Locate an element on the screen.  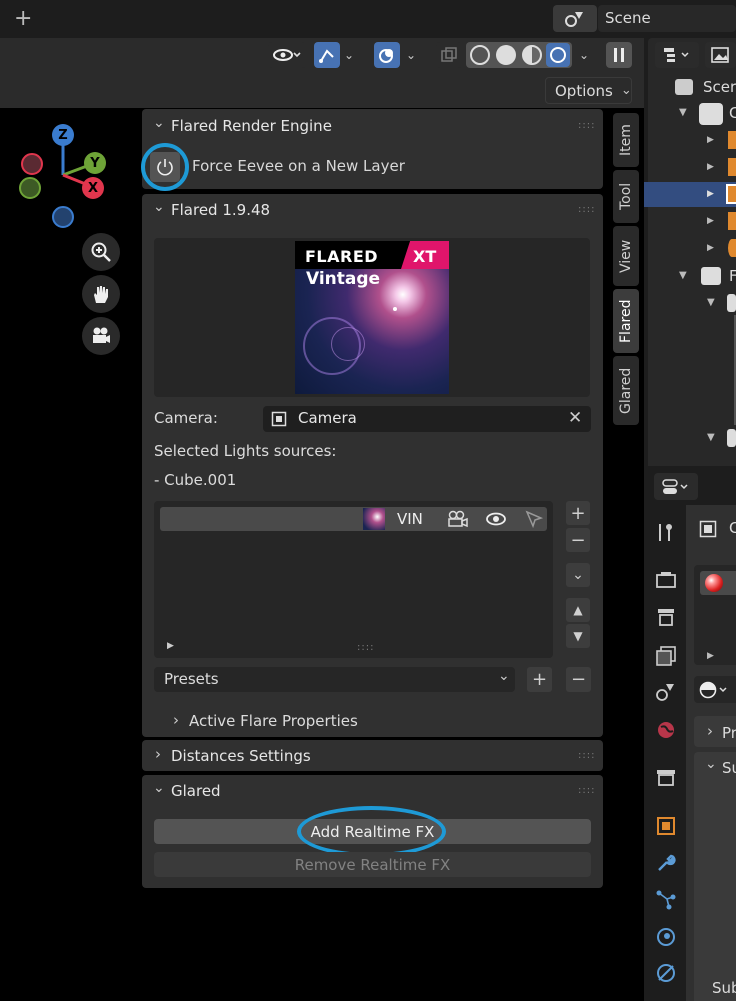
camera-icon is located at coordinates (101, 335).